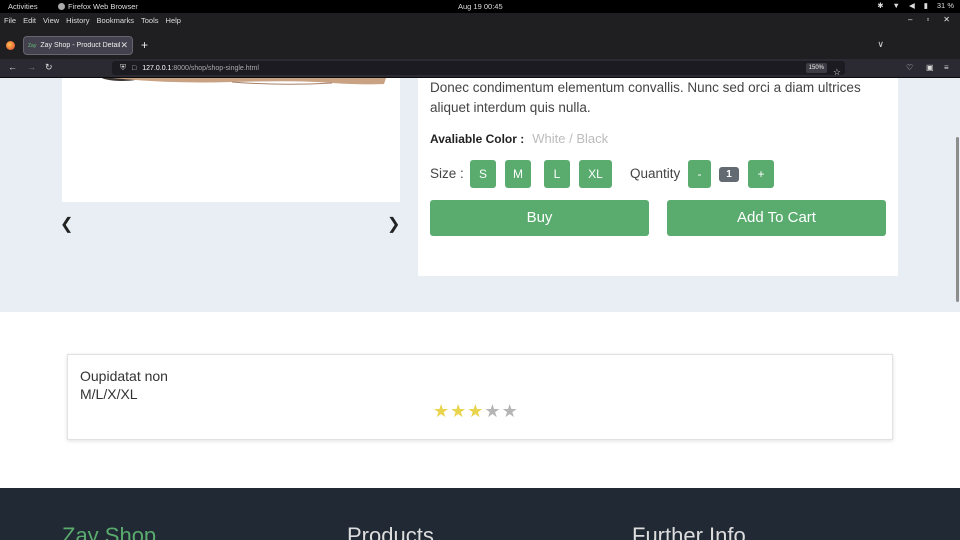 The height and width of the screenshot is (540, 960). What do you see at coordinates (480, 397) in the screenshot?
I see `related-product-card: Oupidatat non M/L/X/XL ★ ★ ★ ★ ★` at bounding box center [480, 397].